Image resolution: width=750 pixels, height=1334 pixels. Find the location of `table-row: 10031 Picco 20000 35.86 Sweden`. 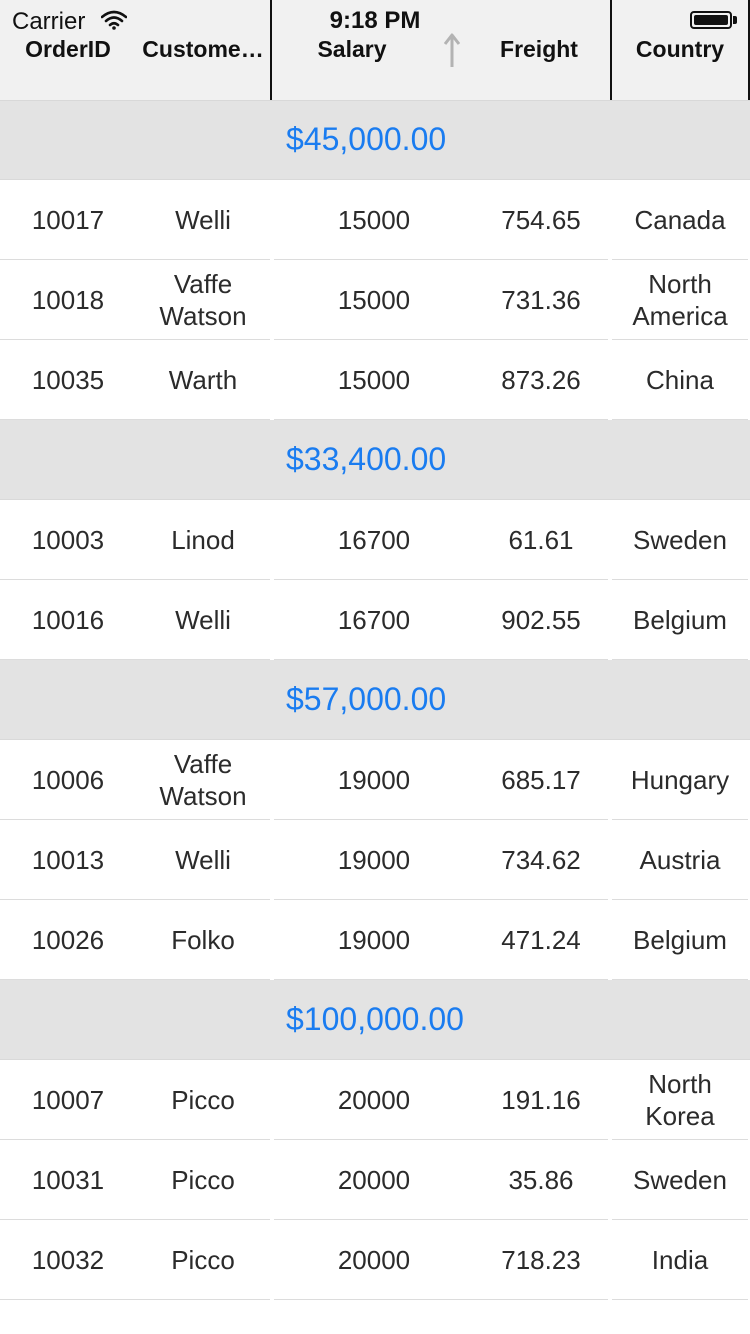

table-row: 10031 Picco 20000 35.86 Sweden is located at coordinates (375, 1180).